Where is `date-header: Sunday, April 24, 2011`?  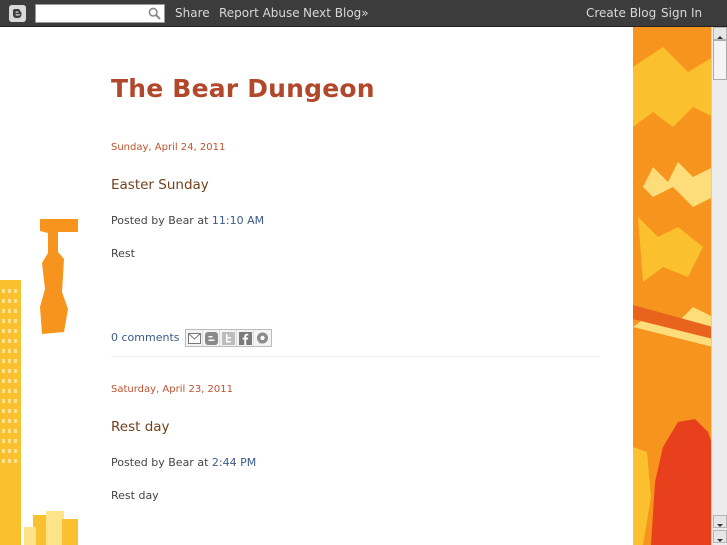 date-header: Sunday, April 24, 2011 is located at coordinates (168, 147).